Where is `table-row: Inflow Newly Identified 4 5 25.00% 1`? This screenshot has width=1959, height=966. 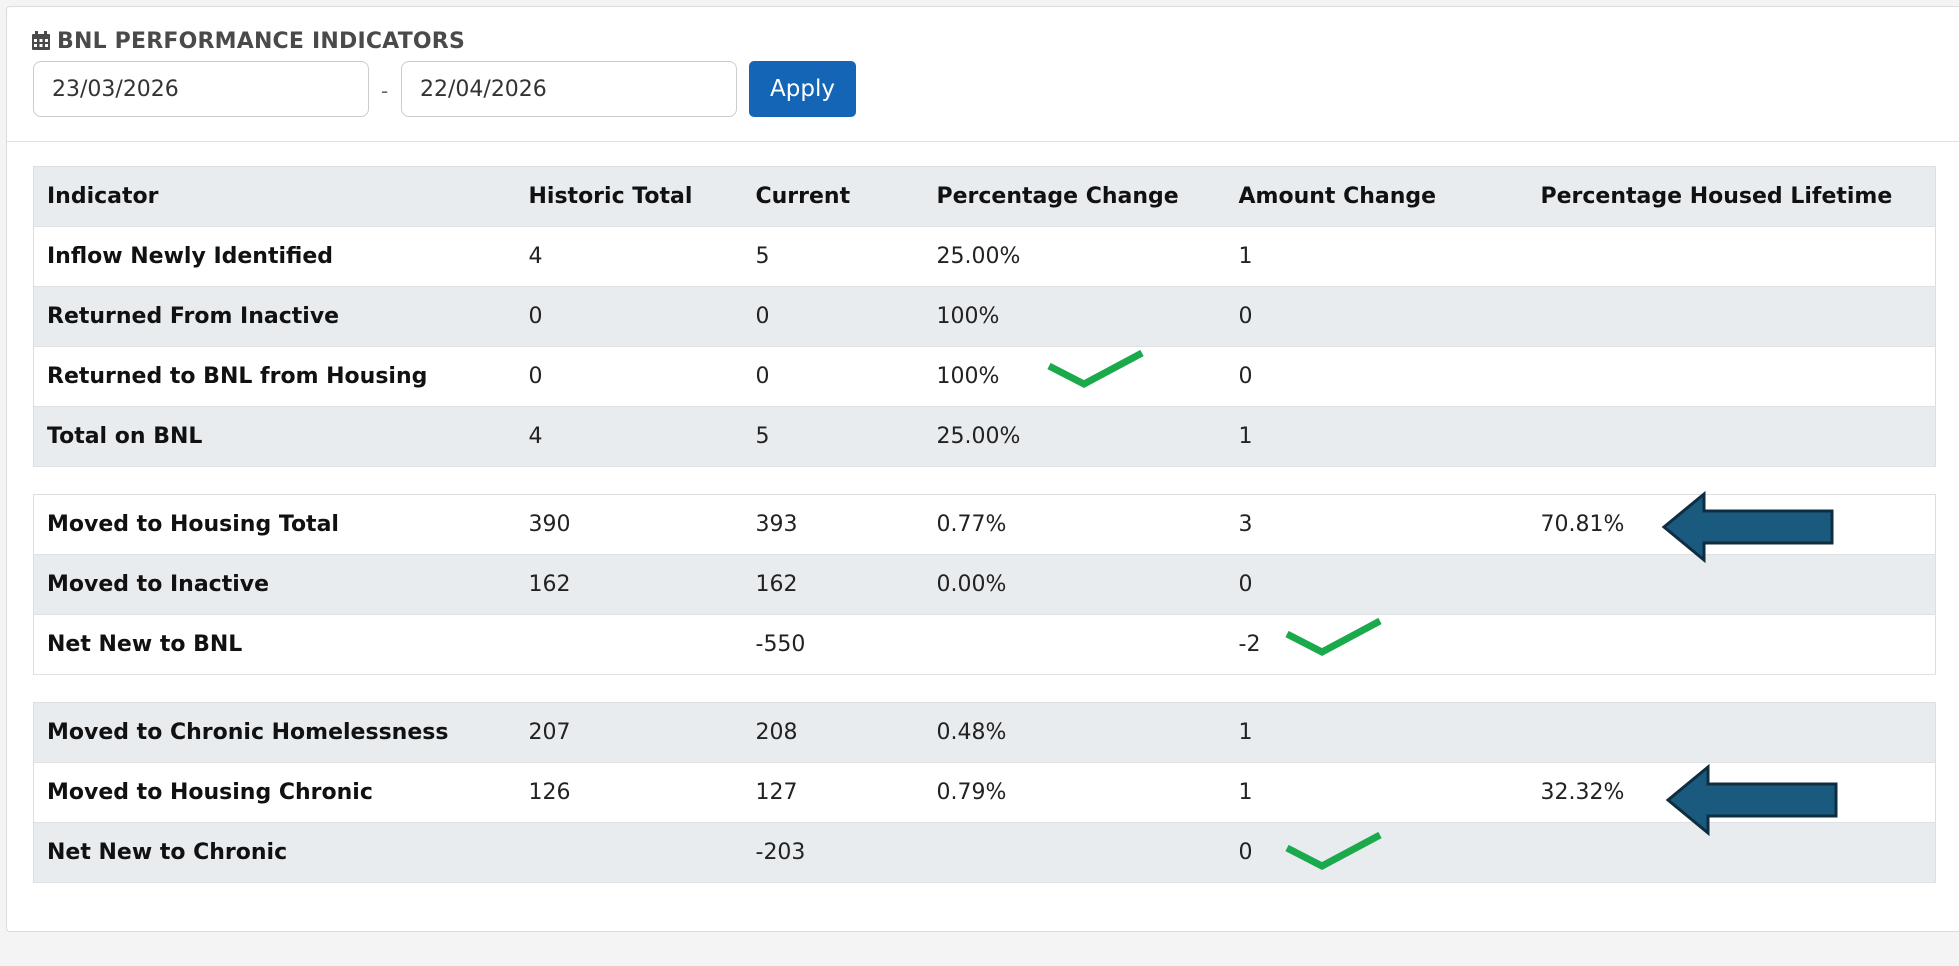
table-row: Inflow Newly Identified 4 5 25.00% 1 is located at coordinates (984, 256).